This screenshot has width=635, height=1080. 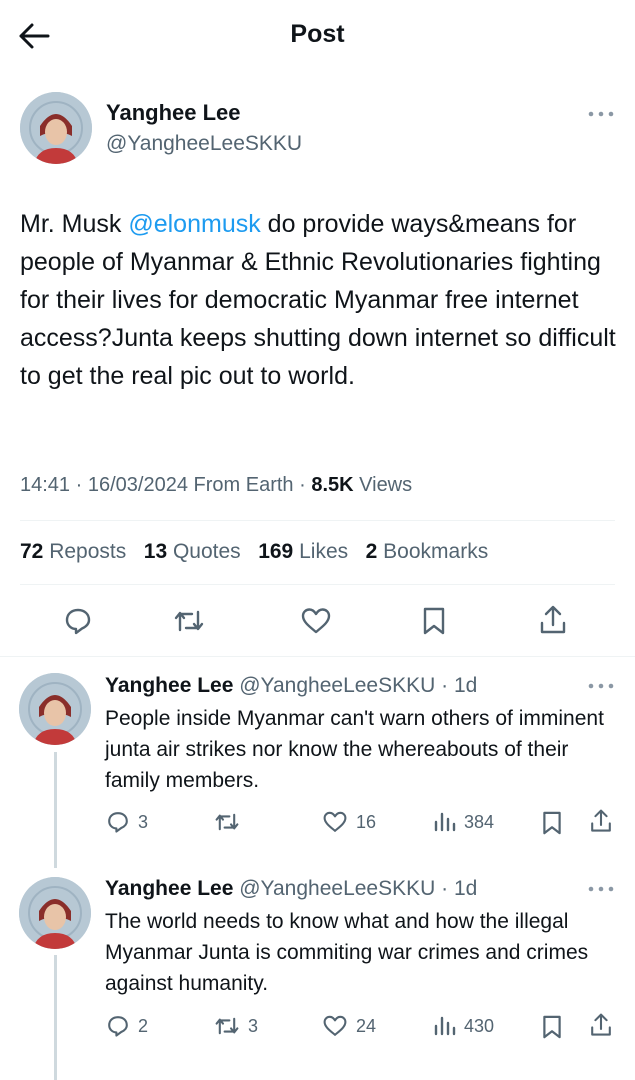 I want to click on likes-stat: 169 Likes, so click(x=303, y=551).